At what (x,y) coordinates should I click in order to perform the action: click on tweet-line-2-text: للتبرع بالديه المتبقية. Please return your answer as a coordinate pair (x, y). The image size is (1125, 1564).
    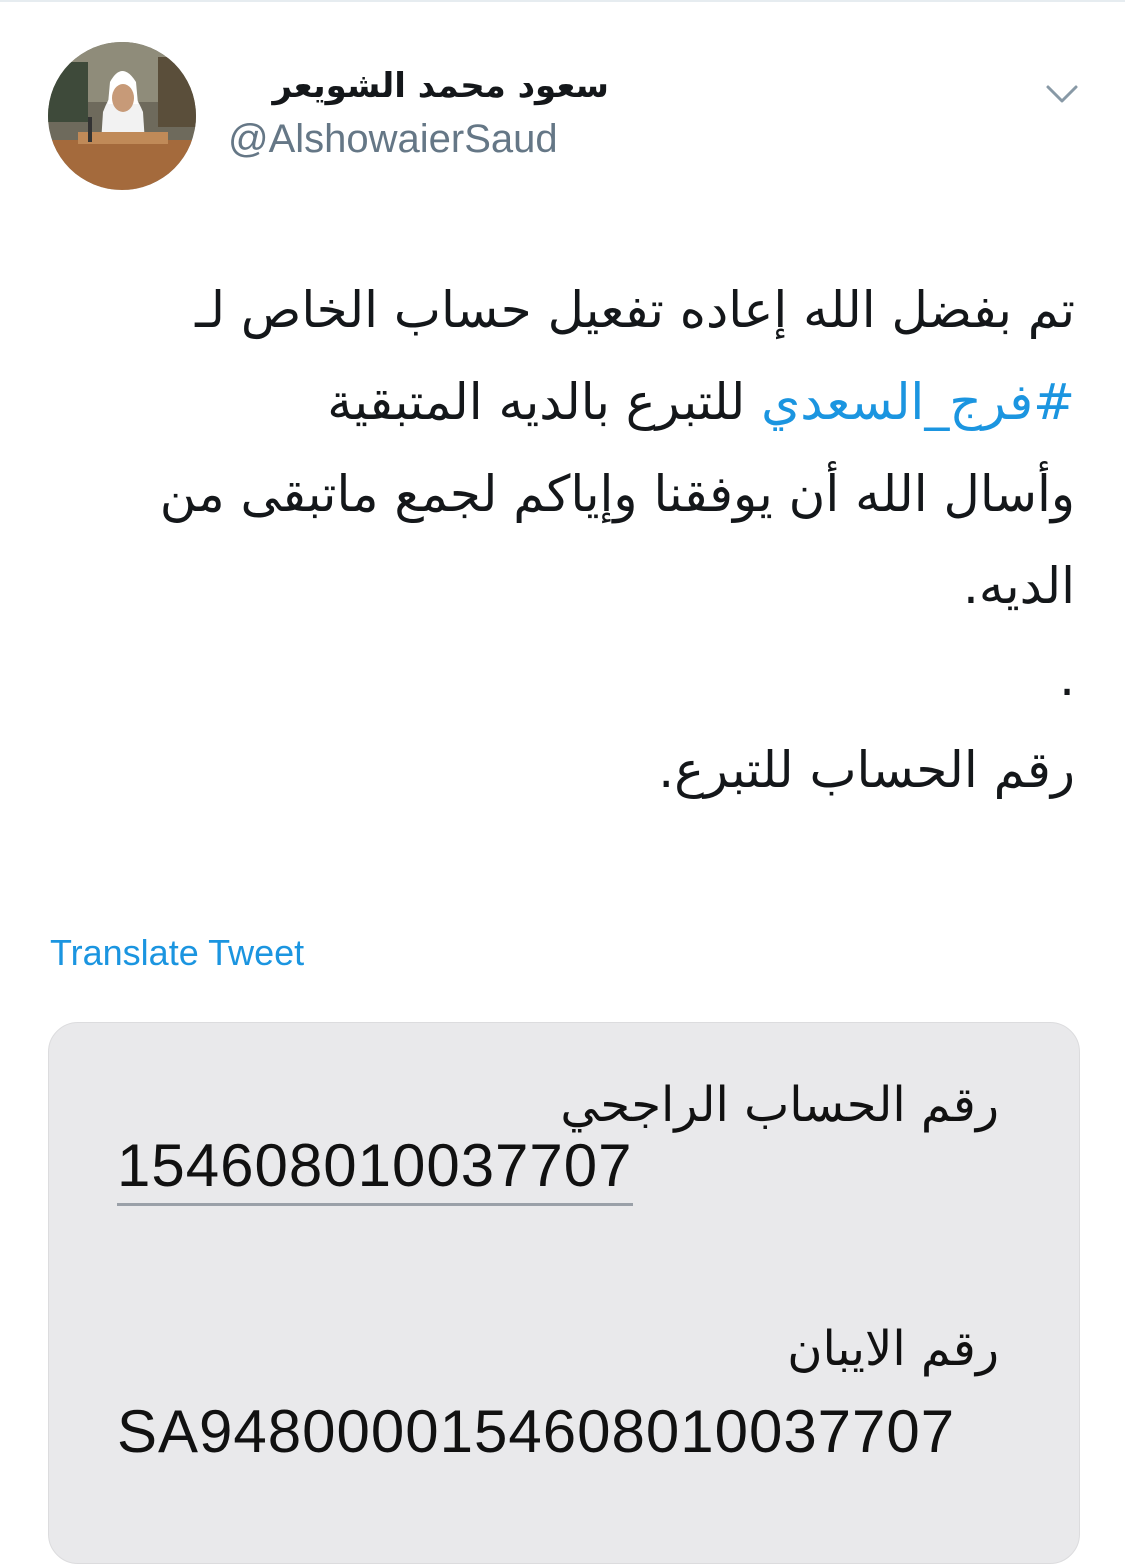
    Looking at the image, I should click on (544, 402).